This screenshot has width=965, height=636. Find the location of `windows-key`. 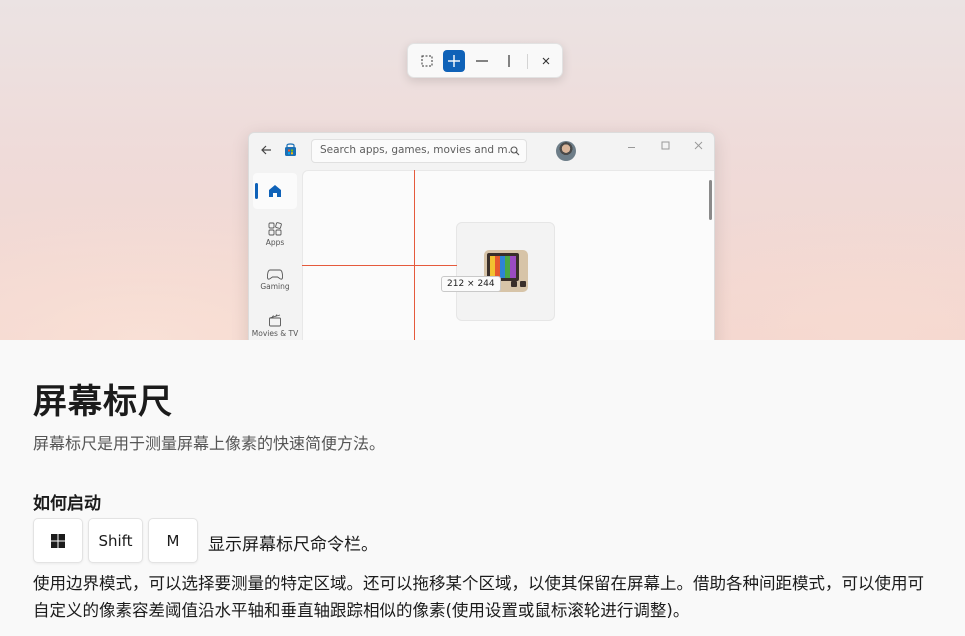

windows-key is located at coordinates (58, 540).